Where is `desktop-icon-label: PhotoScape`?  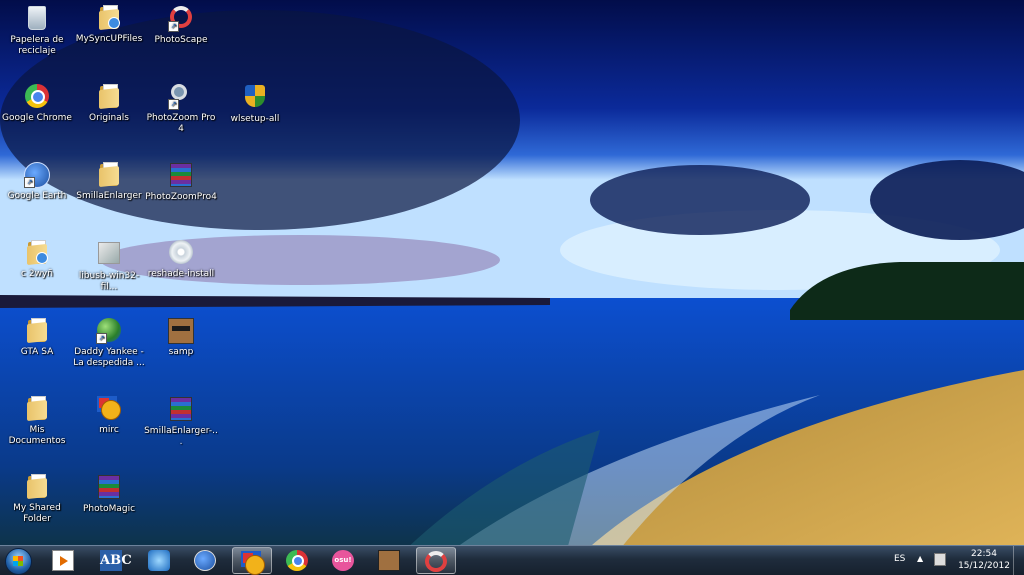
desktop-icon-label: PhotoScape is located at coordinates (181, 40).